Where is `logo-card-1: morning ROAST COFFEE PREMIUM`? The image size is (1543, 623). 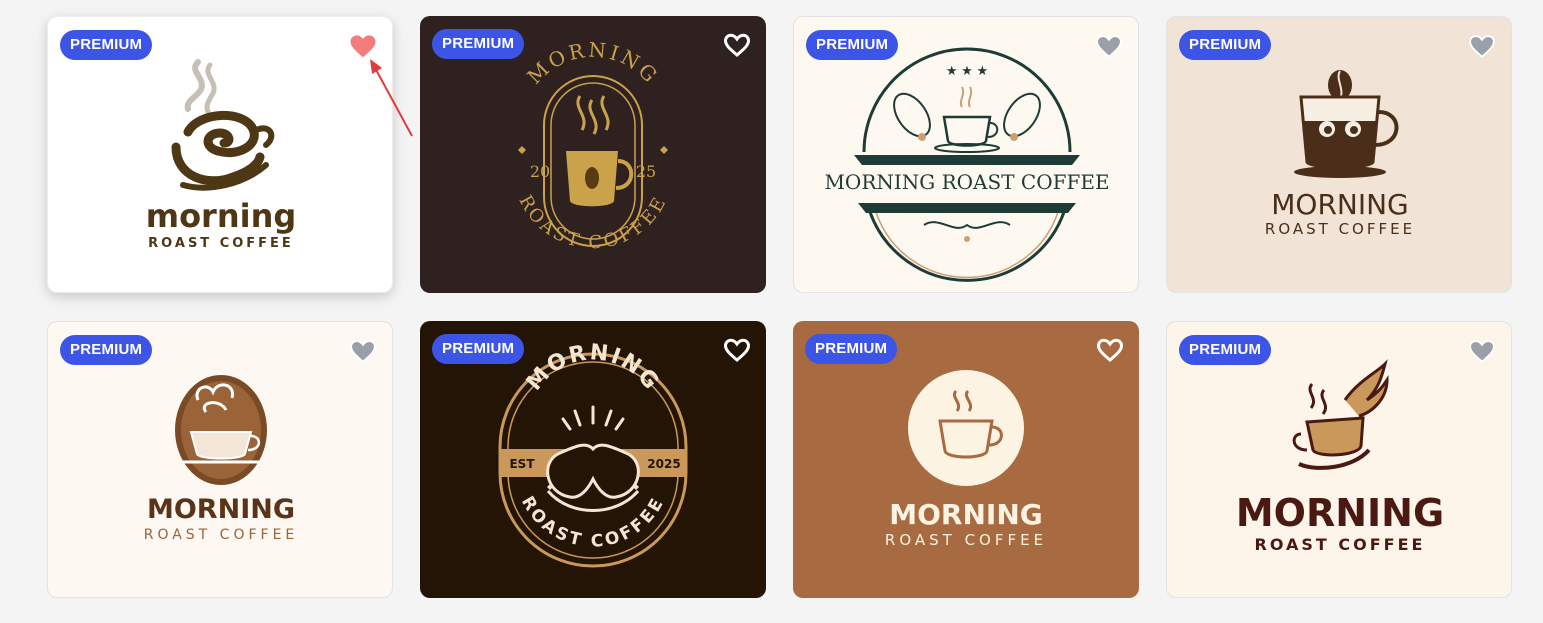 logo-card-1: morning ROAST COFFEE PREMIUM is located at coordinates (220, 154).